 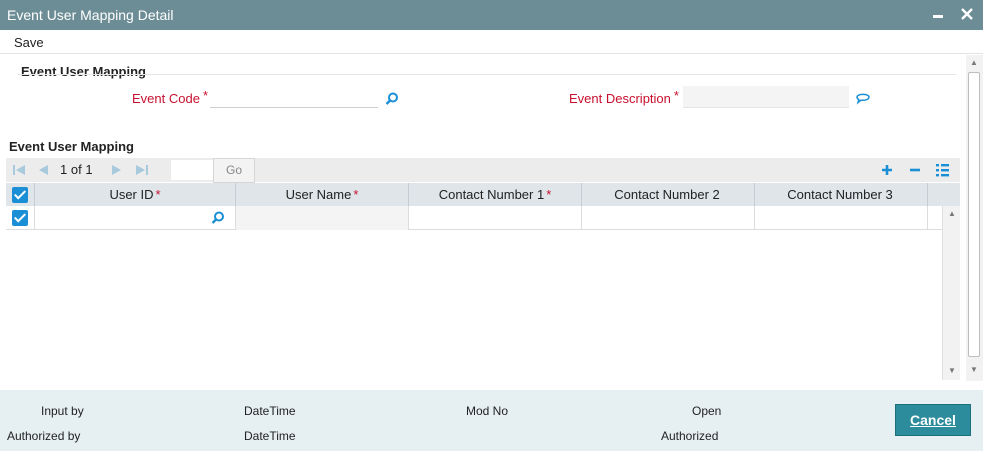 I want to click on grid-section-title: Event User Mapping, so click(x=71, y=146).